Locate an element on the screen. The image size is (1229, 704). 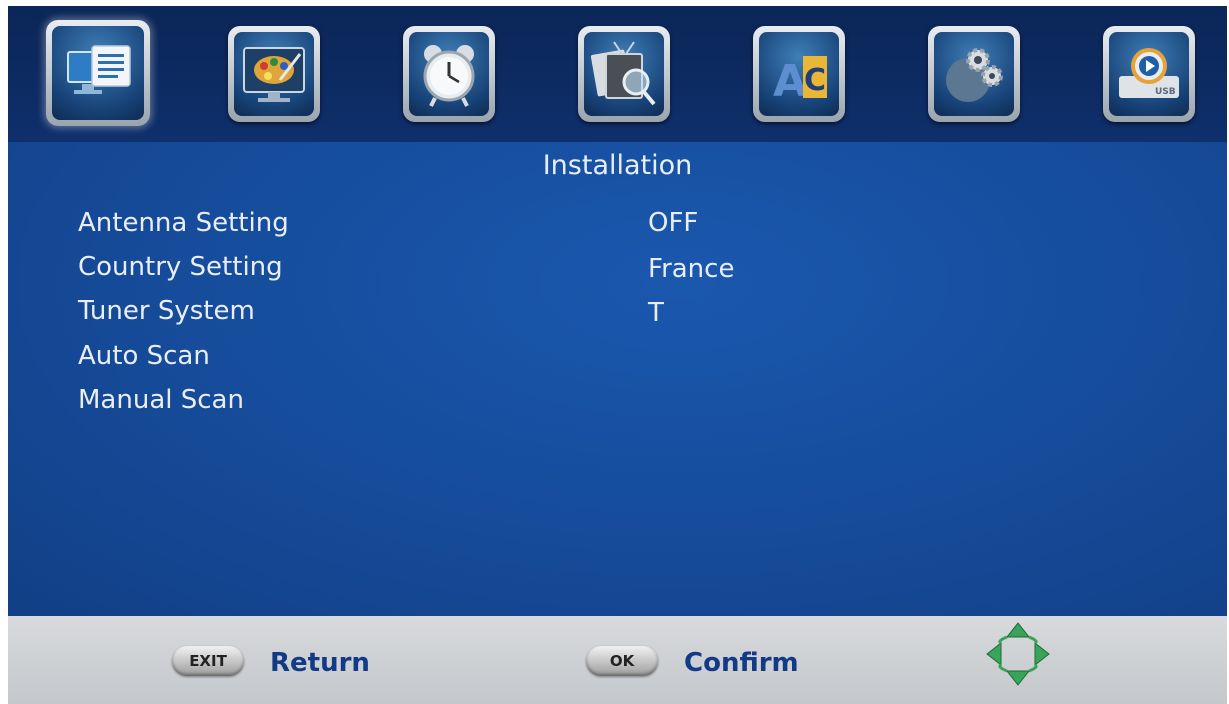
usb-text: USB is located at coordinates (1165, 92).